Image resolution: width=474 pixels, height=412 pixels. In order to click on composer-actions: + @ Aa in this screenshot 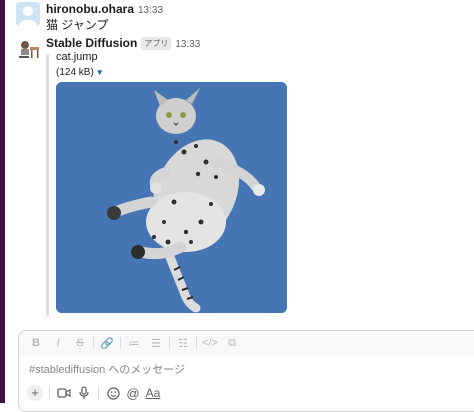, I will do `click(94, 393)`.